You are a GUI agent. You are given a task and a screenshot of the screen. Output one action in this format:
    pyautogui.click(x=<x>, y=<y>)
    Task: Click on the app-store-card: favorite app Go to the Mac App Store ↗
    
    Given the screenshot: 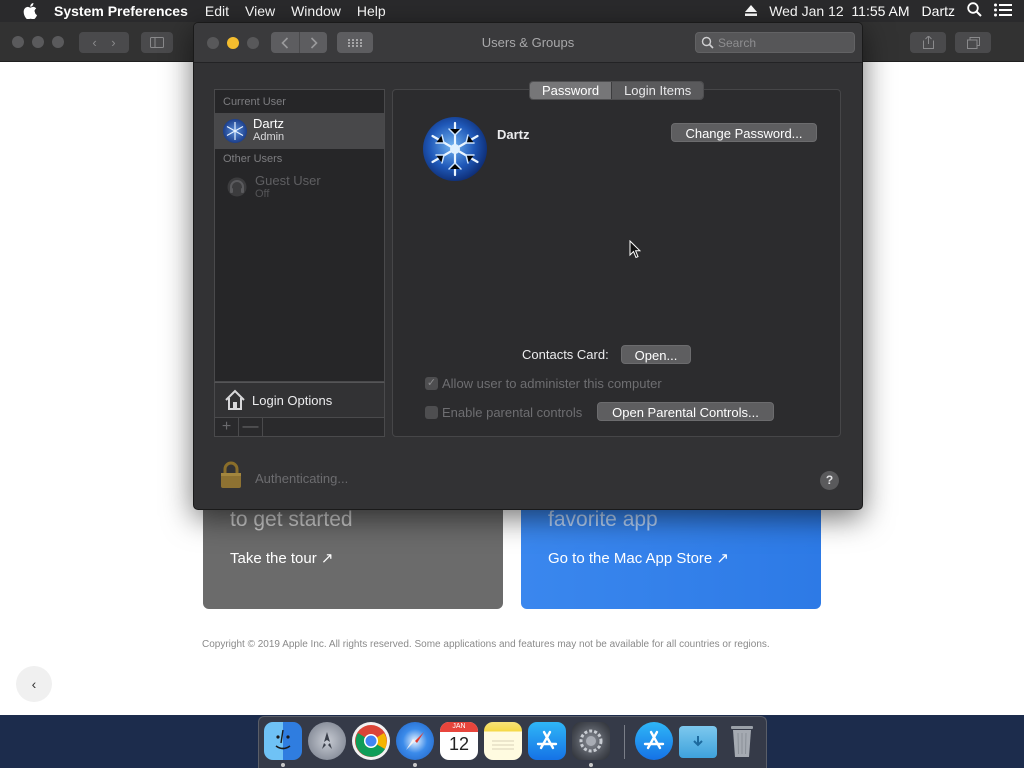 What is the action you would take?
    pyautogui.click(x=671, y=558)
    